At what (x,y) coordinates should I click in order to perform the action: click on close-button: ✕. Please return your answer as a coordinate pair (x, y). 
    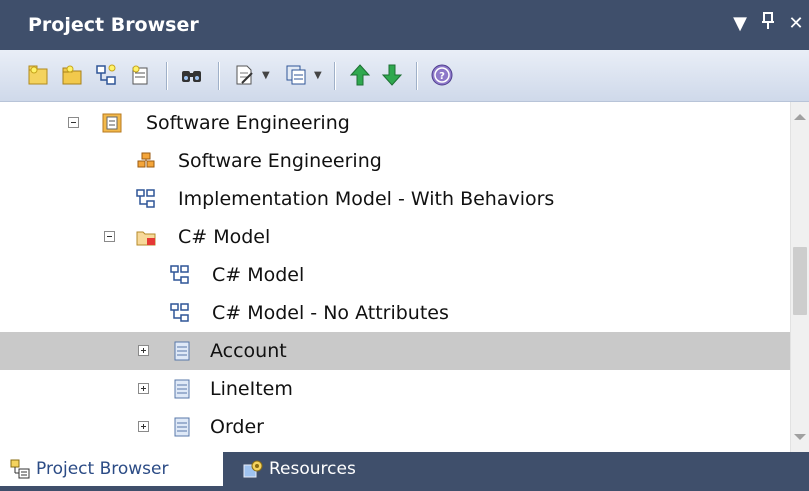
    Looking at the image, I should click on (796, 24).